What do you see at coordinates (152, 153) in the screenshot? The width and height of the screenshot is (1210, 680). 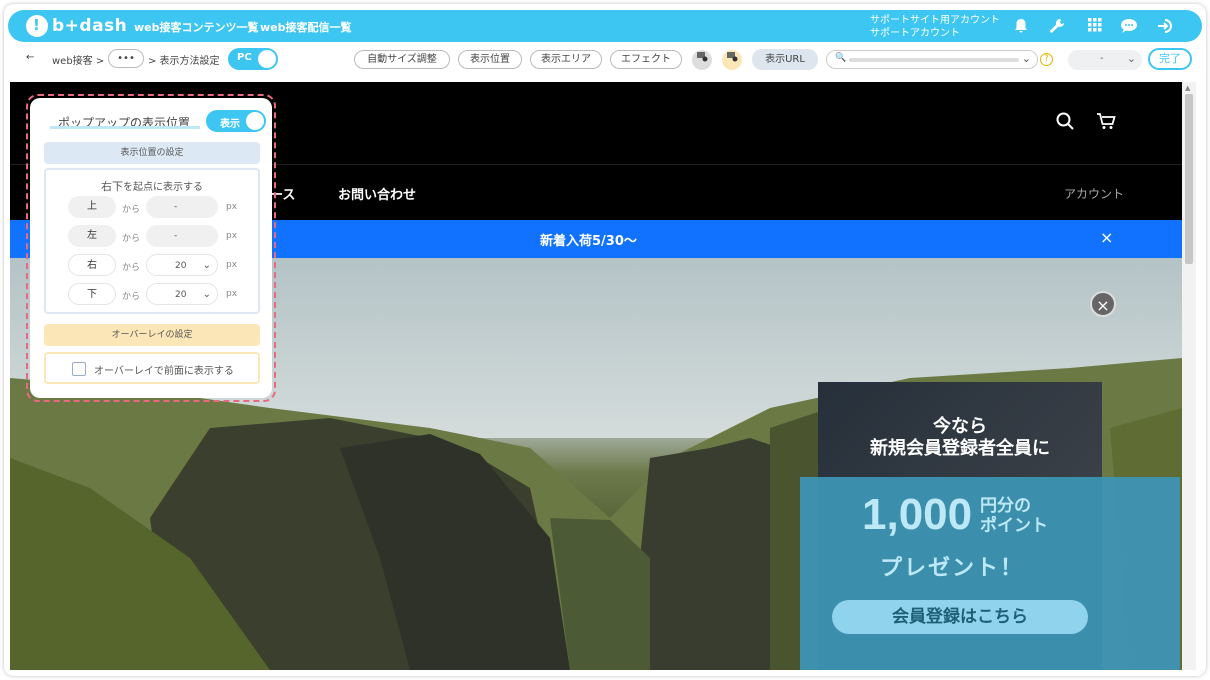 I see `position-section-header: 表示位置の設定` at bounding box center [152, 153].